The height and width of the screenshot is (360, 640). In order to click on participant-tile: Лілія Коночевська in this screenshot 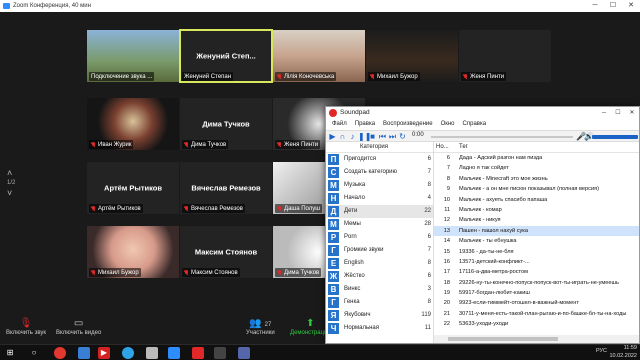, I will do `click(319, 56)`.